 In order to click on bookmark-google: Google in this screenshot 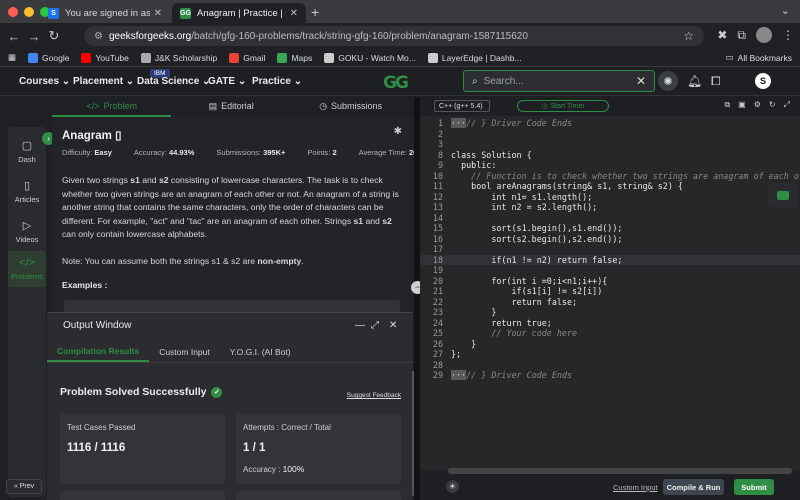, I will do `click(48, 57)`.